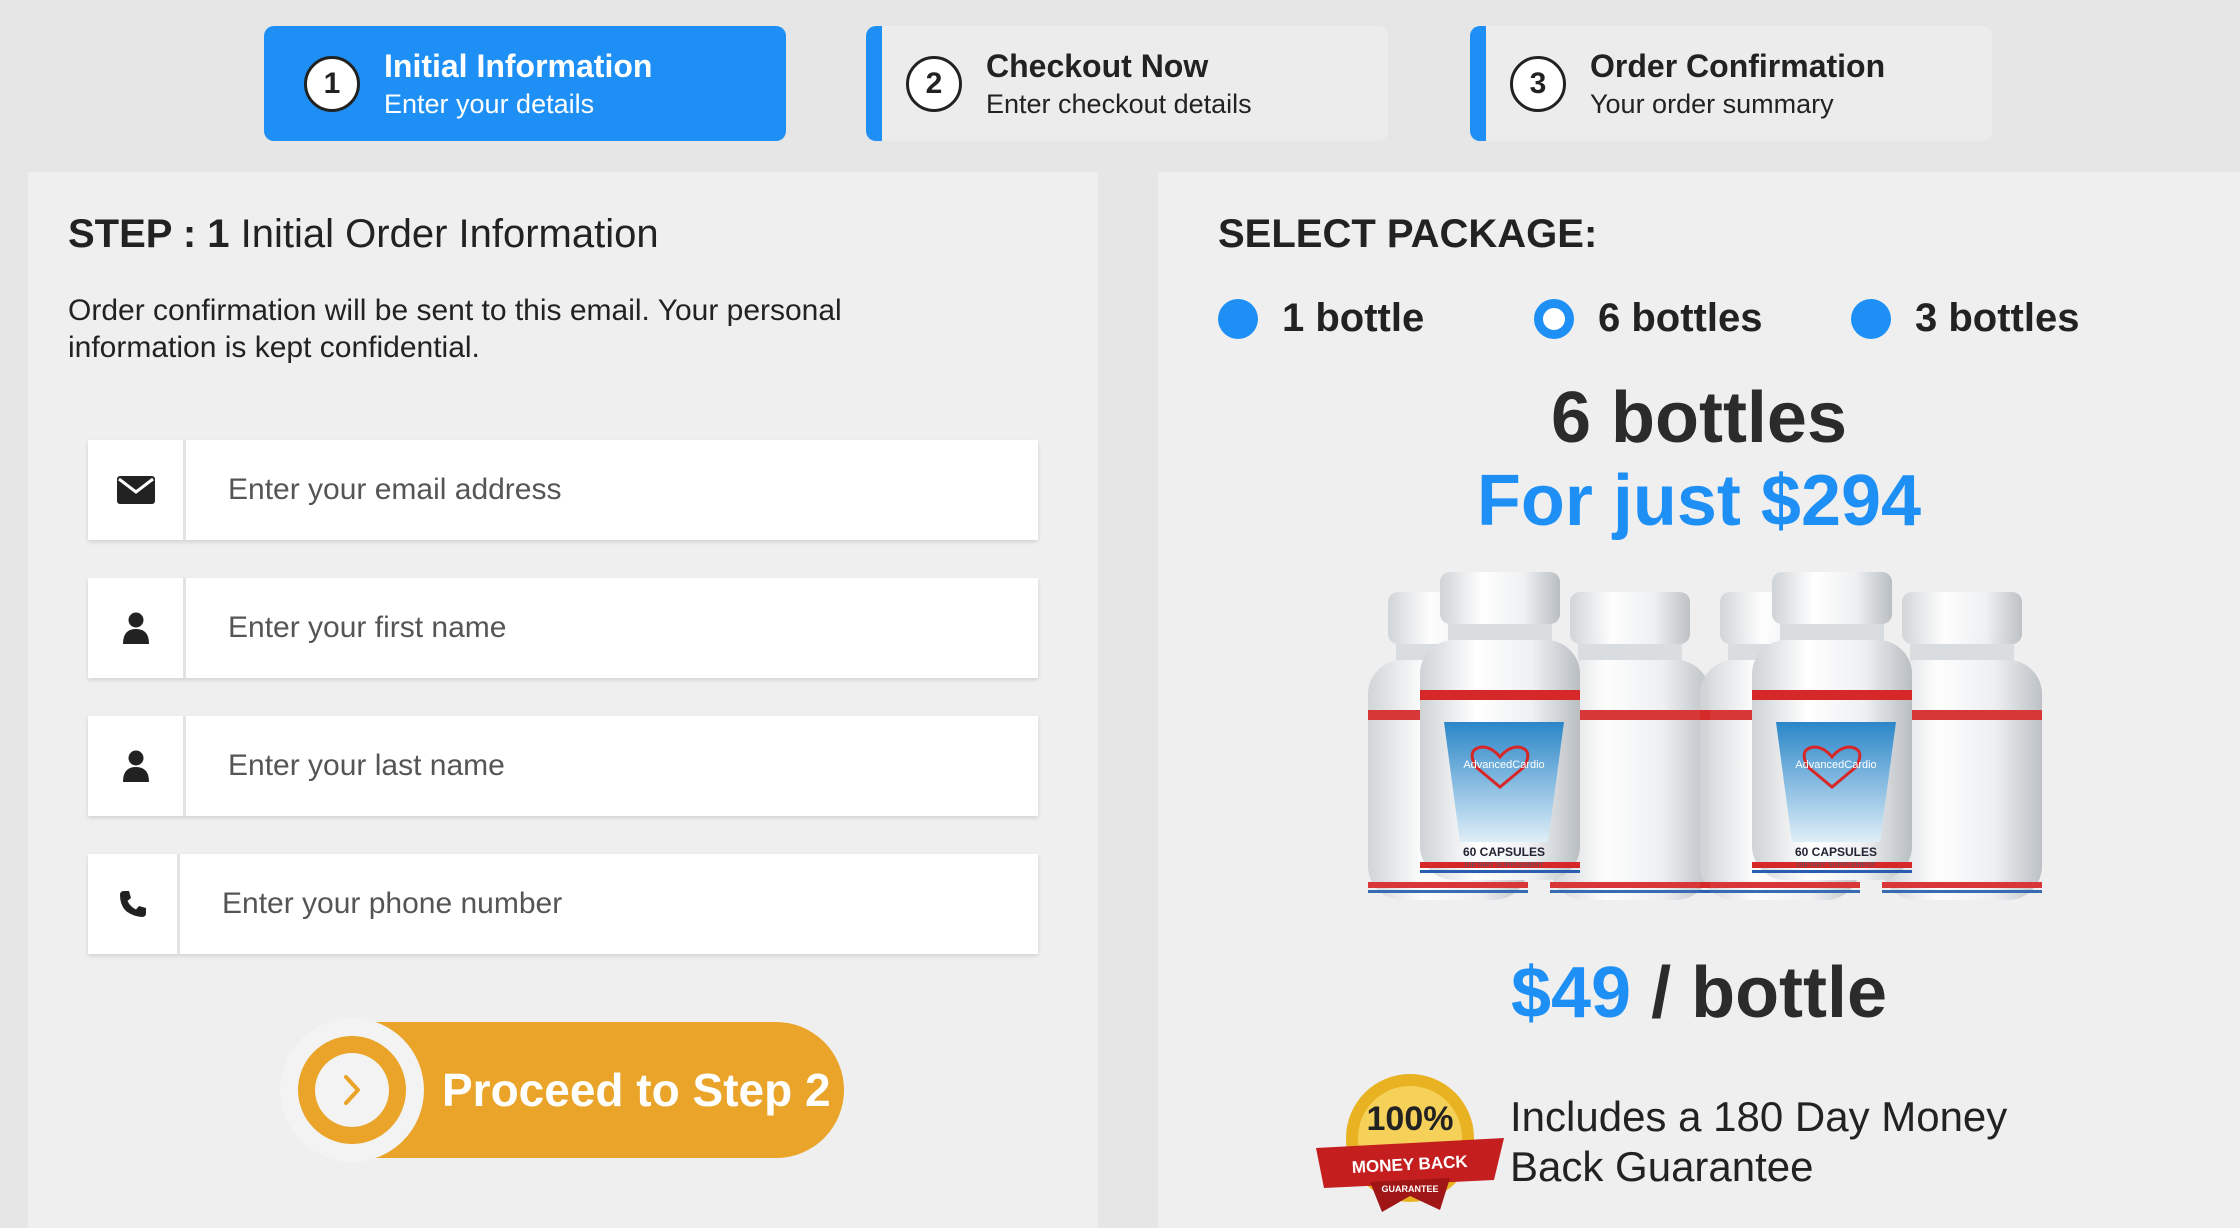  Describe the element at coordinates (1410, 1119) in the screenshot. I see `badge-percent: 100%` at that location.